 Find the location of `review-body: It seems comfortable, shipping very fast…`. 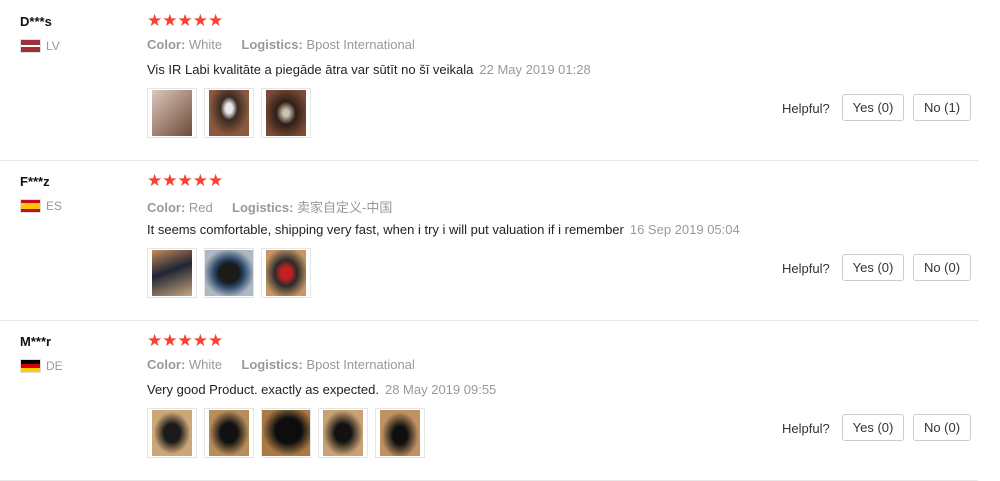

review-body: It seems comfortable, shipping very fast… is located at coordinates (385, 229).